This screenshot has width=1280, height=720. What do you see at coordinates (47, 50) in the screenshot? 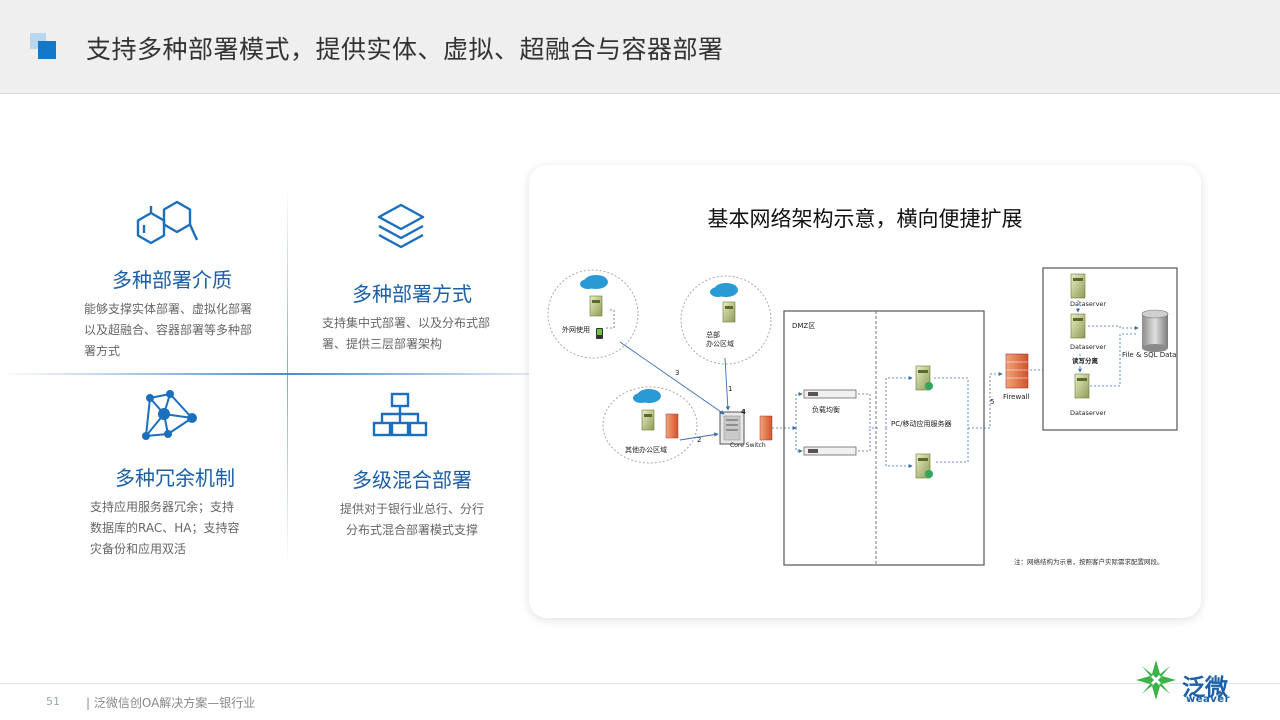
I see `title-decoration-dark` at bounding box center [47, 50].